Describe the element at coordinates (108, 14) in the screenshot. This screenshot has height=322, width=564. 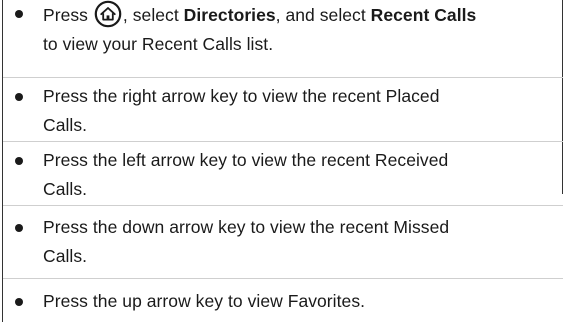
I see `home-icon` at that location.